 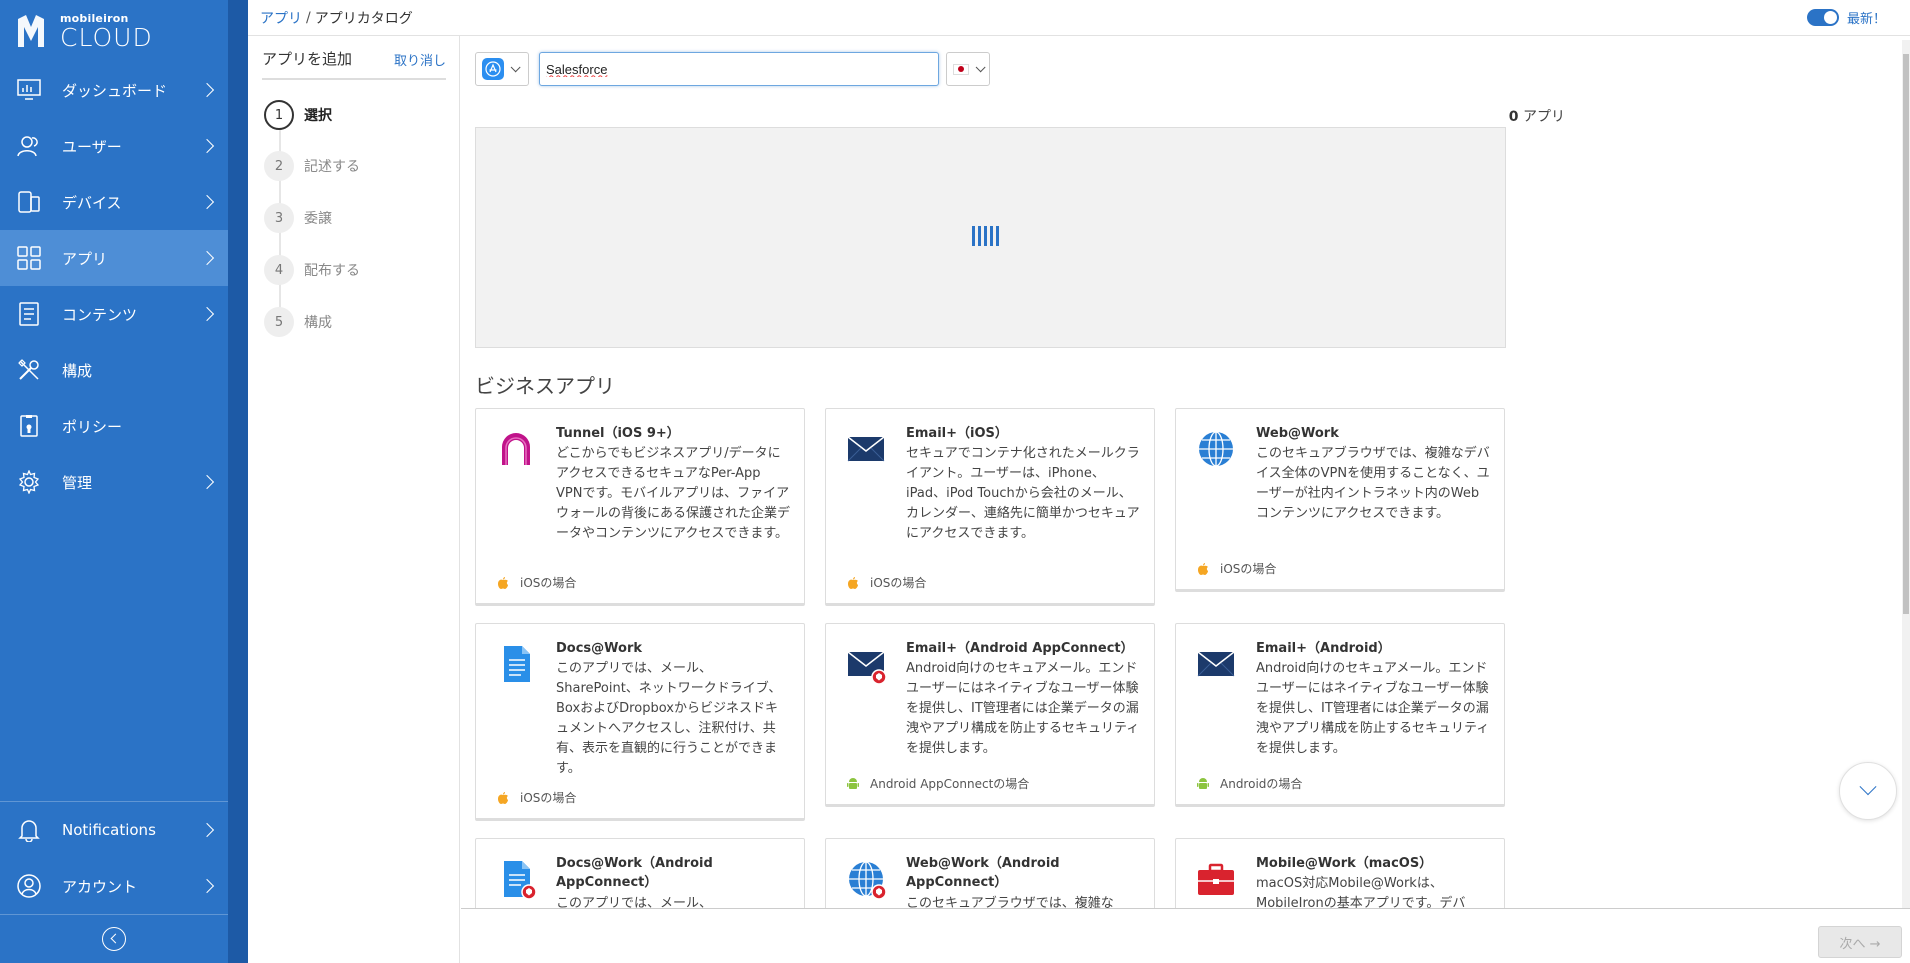 What do you see at coordinates (29, 482) in the screenshot?
I see `admin-gear-icon` at bounding box center [29, 482].